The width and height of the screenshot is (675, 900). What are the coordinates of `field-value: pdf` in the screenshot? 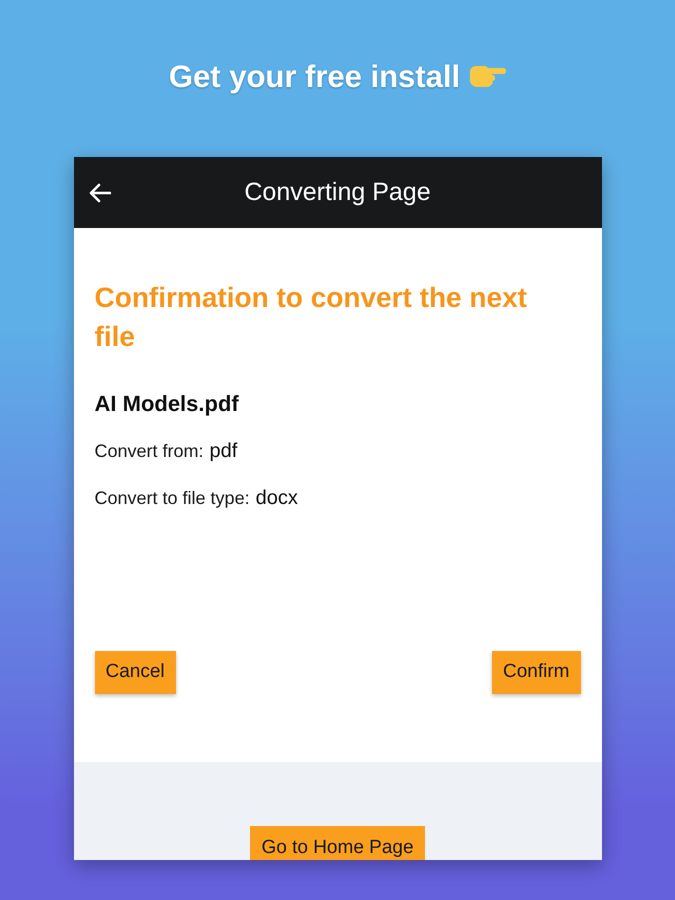 It's located at (224, 451).